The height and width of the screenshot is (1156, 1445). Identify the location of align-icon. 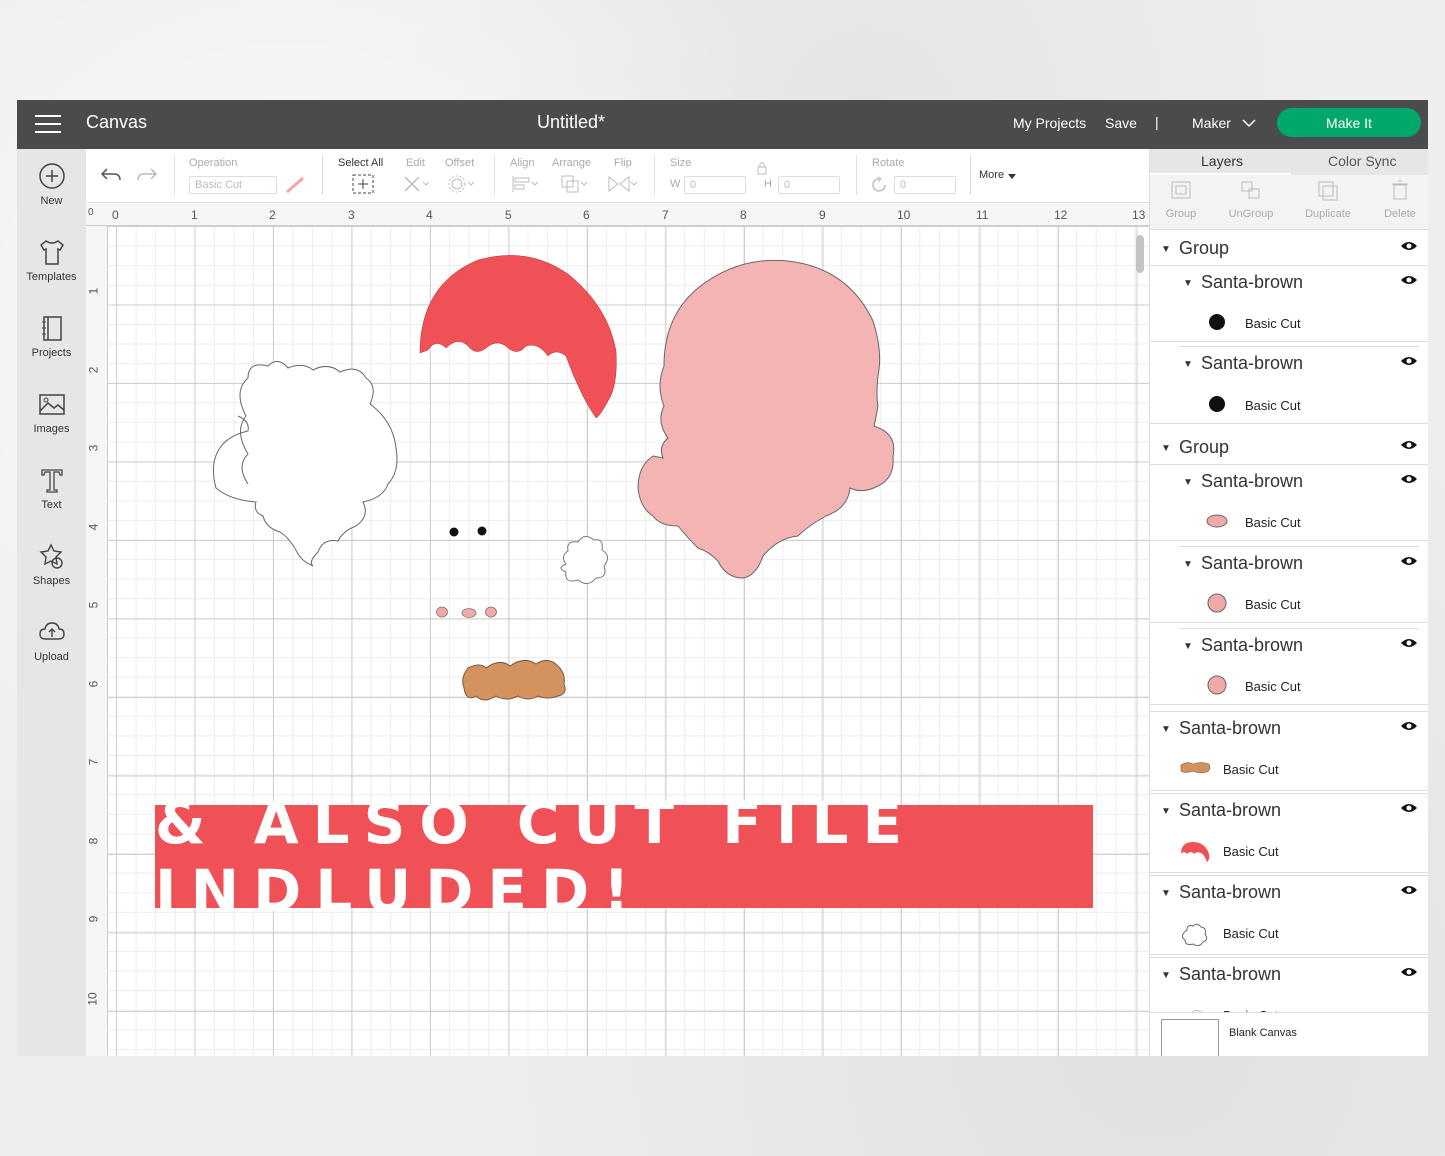
(525, 184).